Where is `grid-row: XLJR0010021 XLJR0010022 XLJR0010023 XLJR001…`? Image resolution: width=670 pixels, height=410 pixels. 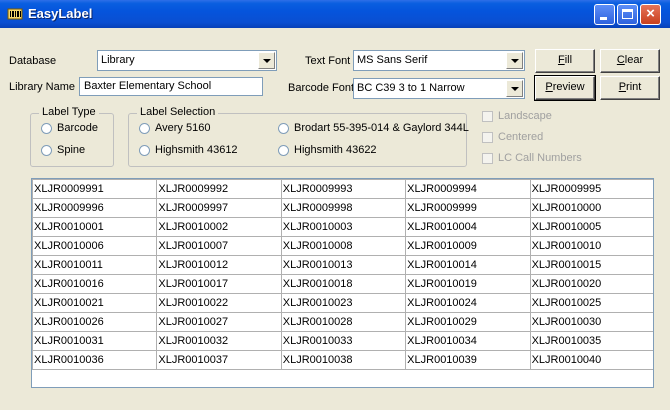
grid-row: XLJR0010021 XLJR0010022 XLJR0010023 XLJR001… is located at coordinates (342, 303).